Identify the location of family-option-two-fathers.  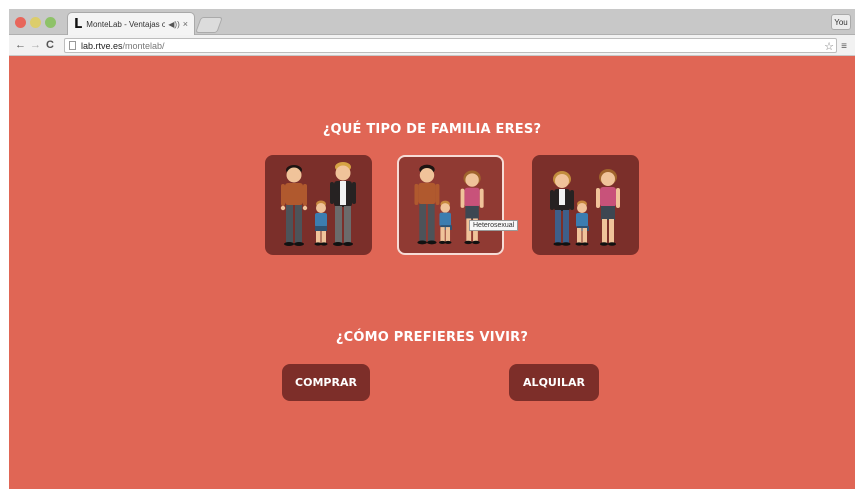
(318, 205).